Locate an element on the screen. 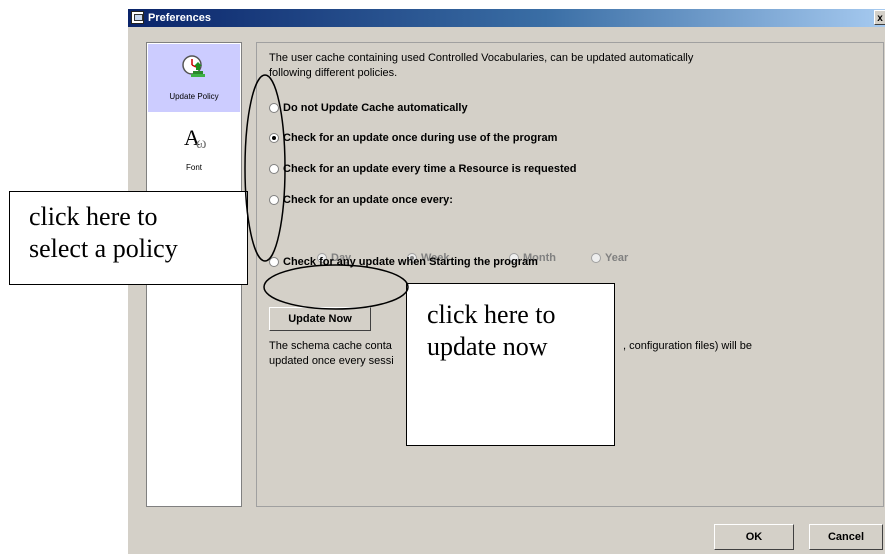 The width and height of the screenshot is (885, 554). intro-text-line2: following different policies. is located at coordinates (333, 73).